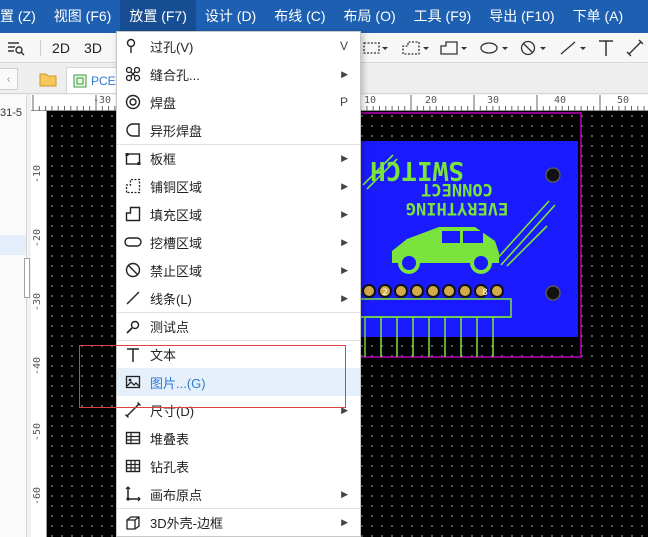 The width and height of the screenshot is (648, 537). I want to click on board-outline-icon, so click(133, 159).